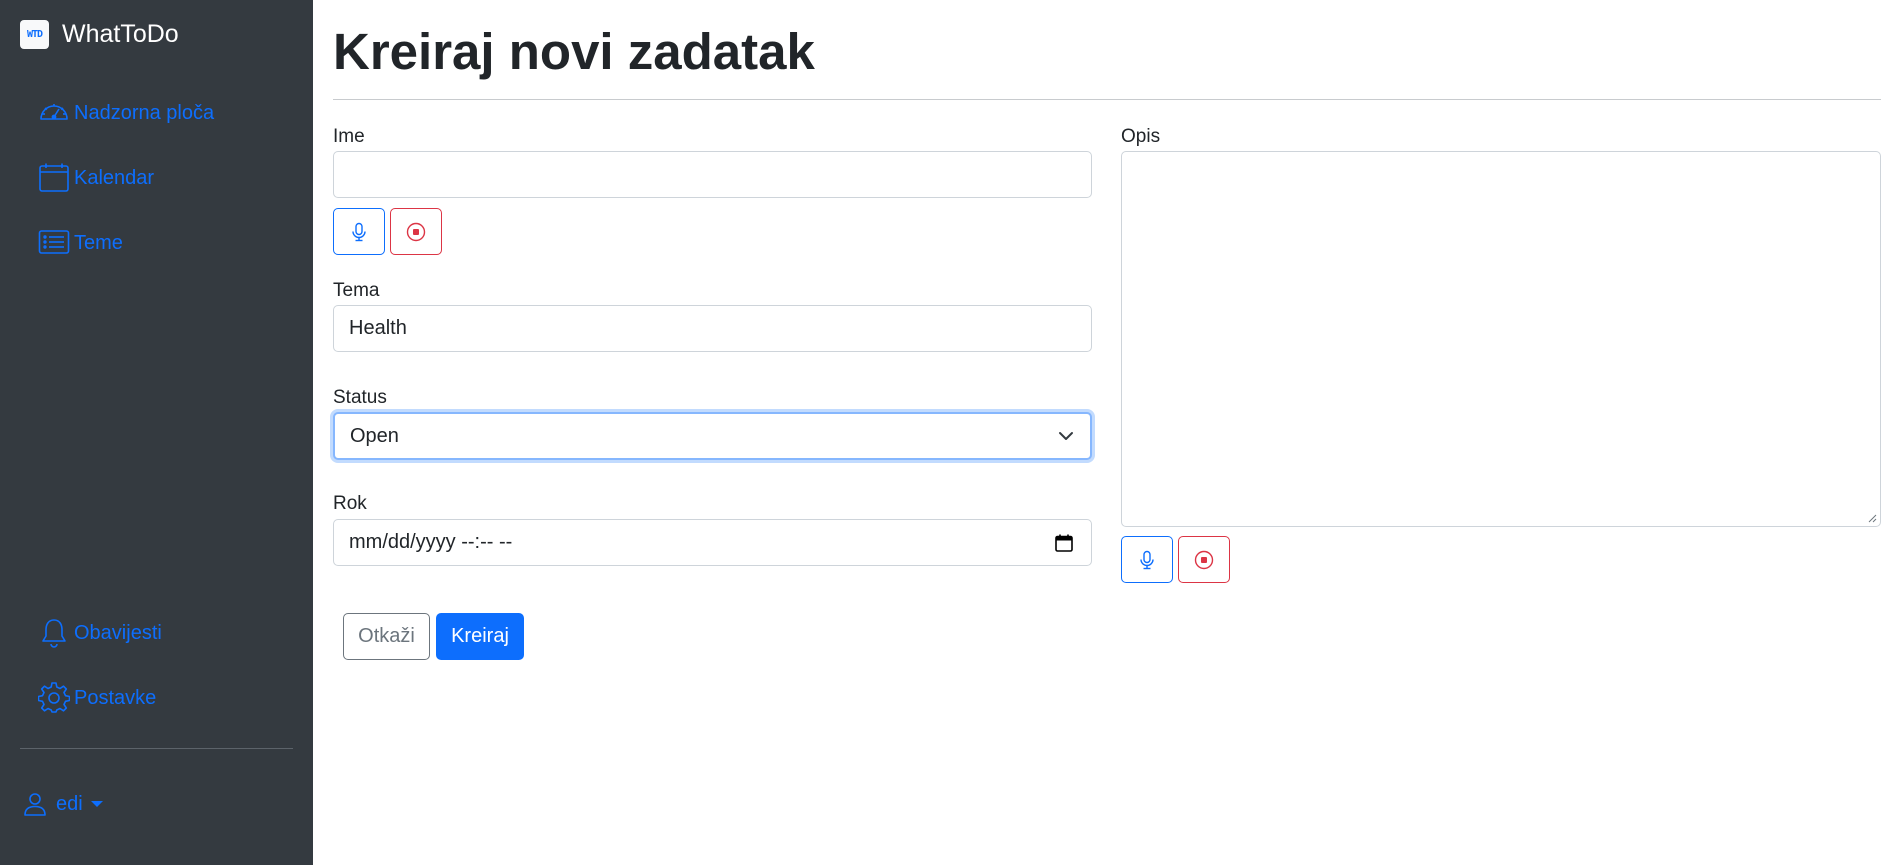  Describe the element at coordinates (118, 633) in the screenshot. I see `sidebar-item-label: Obavijesti` at that location.